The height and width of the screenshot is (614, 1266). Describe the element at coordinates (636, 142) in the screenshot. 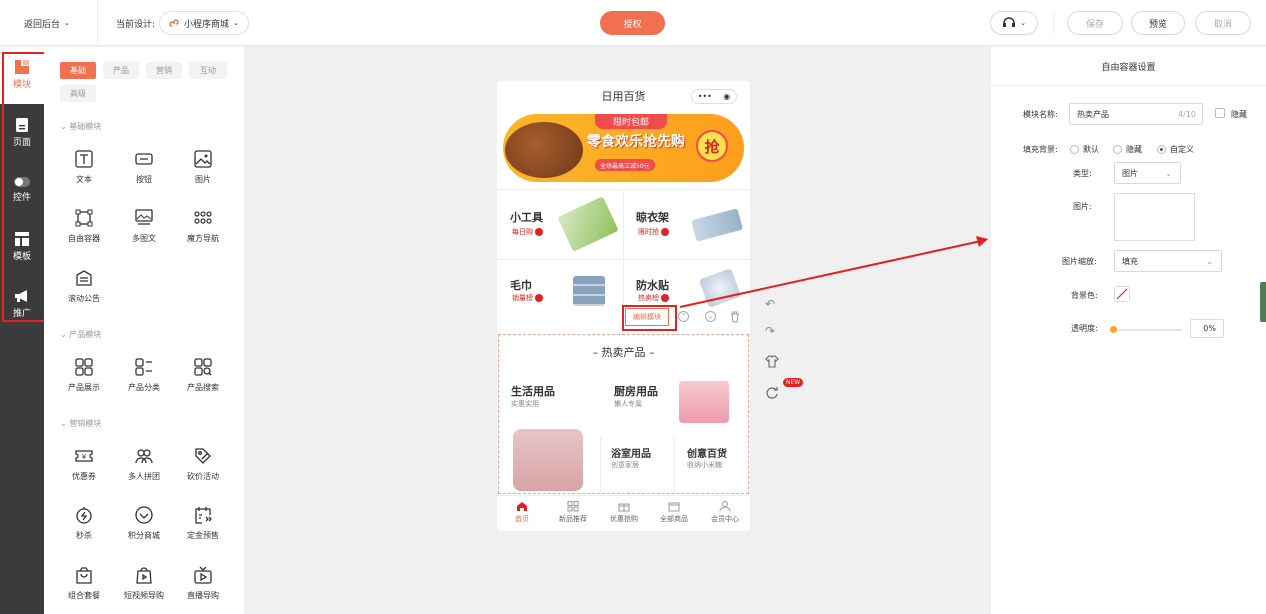

I see `banner-headline: 零食欢乐抢先购` at that location.